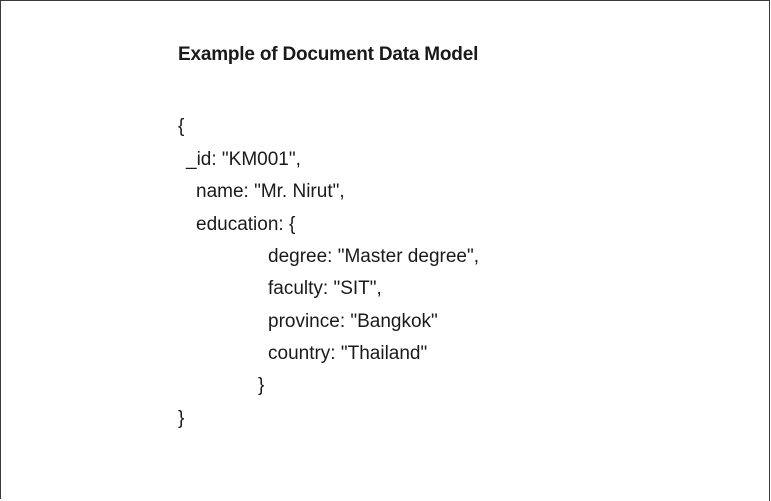 The height and width of the screenshot is (501, 771). I want to click on code-line-close-brace: }, so click(181, 418).